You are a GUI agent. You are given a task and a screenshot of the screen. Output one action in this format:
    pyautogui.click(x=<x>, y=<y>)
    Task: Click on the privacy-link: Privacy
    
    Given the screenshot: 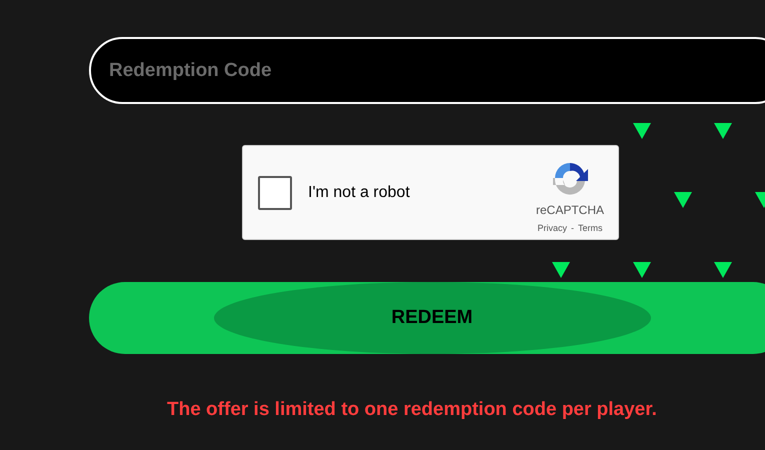 What is the action you would take?
    pyautogui.click(x=552, y=229)
    